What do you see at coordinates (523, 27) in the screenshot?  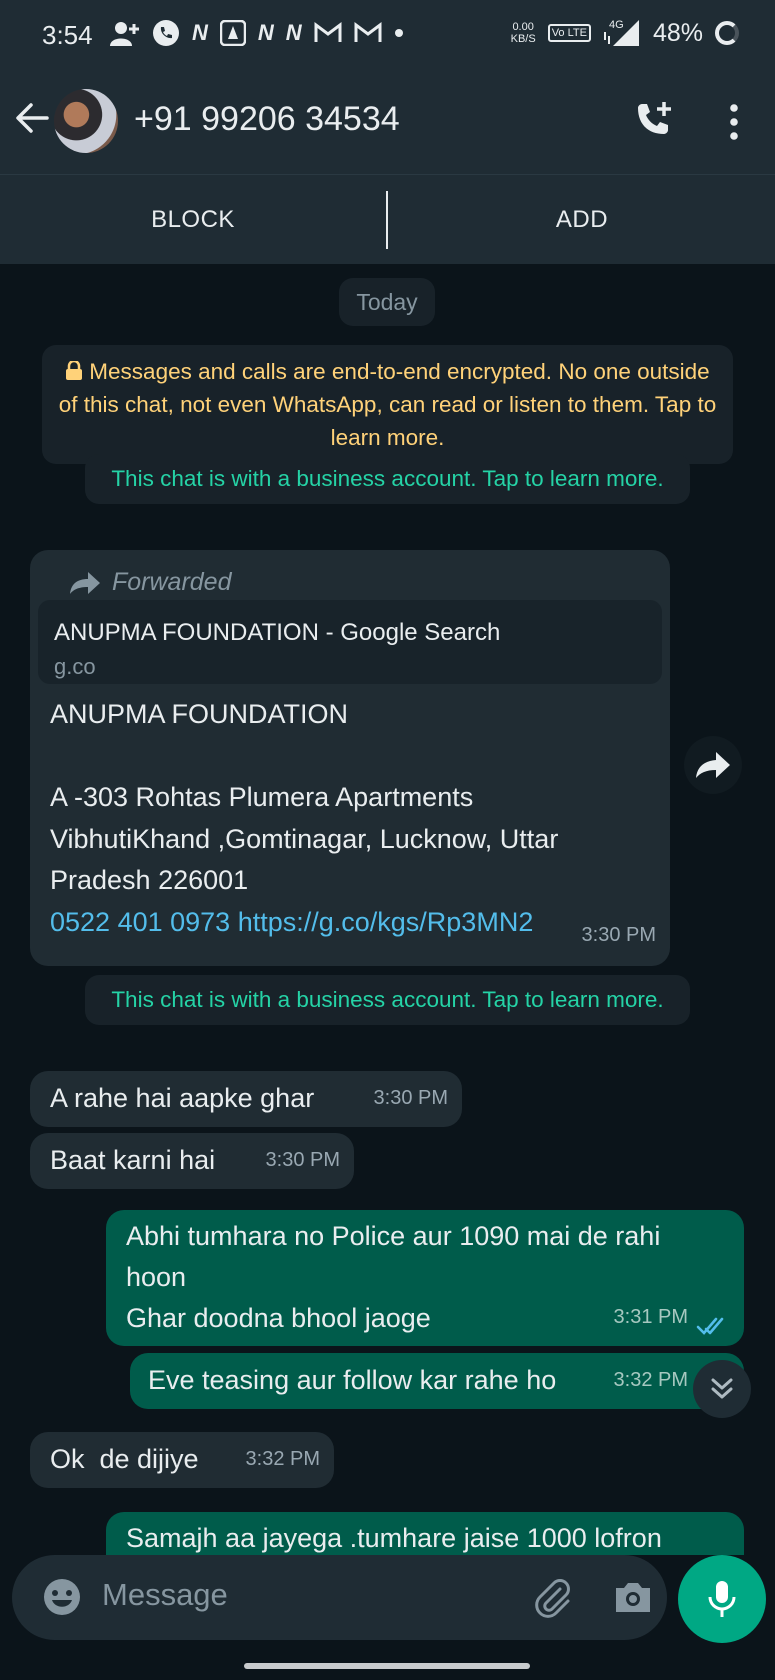 I see `net-speed-value: 0.00` at bounding box center [523, 27].